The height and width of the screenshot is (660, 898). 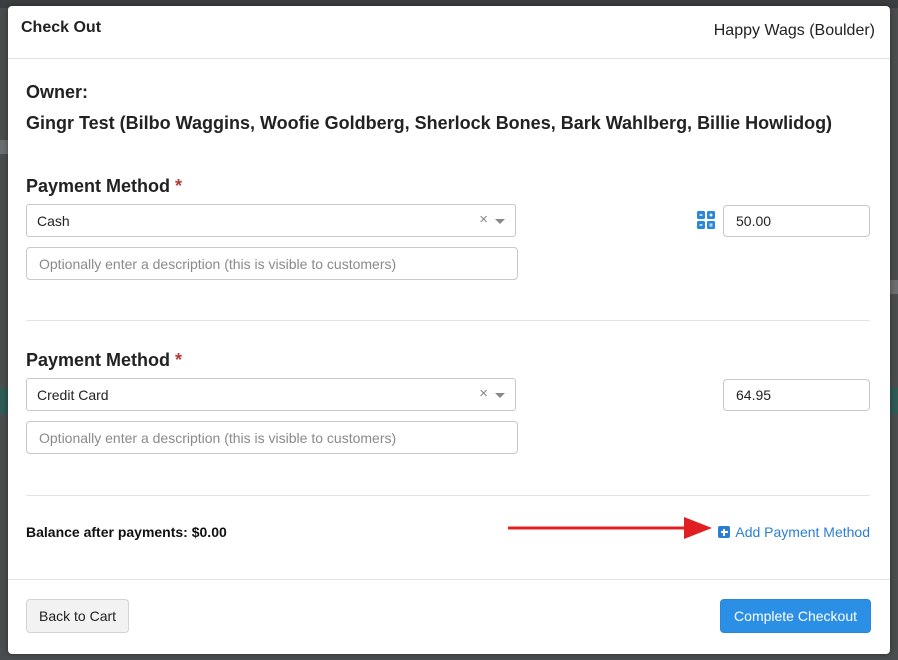 What do you see at coordinates (724, 532) in the screenshot?
I see `plus-square-icon` at bounding box center [724, 532].